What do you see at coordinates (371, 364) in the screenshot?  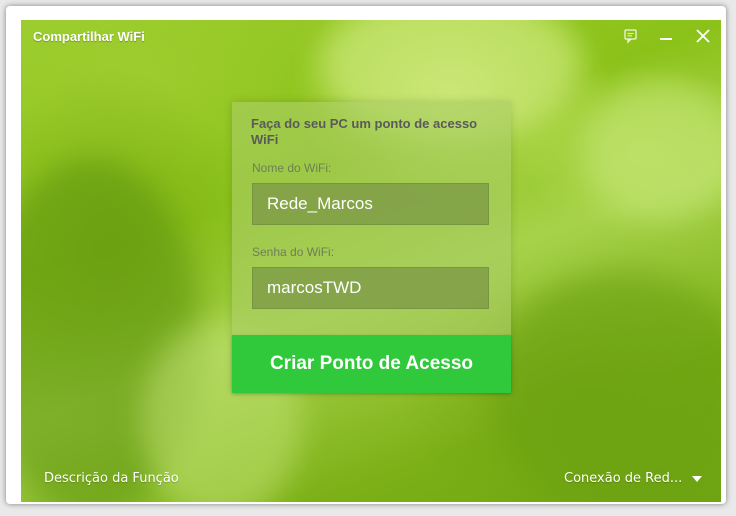 I see `create-hotspot-button: Criar Ponto de Acesso` at bounding box center [371, 364].